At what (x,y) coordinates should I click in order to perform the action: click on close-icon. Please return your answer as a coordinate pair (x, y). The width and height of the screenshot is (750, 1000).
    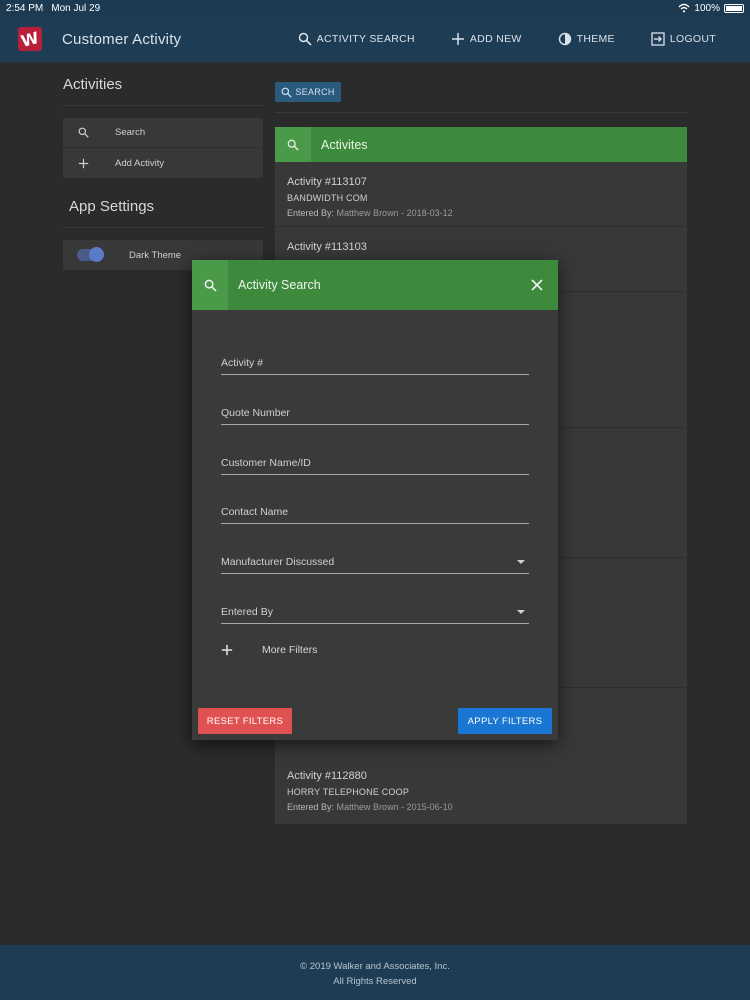
    Looking at the image, I should click on (537, 285).